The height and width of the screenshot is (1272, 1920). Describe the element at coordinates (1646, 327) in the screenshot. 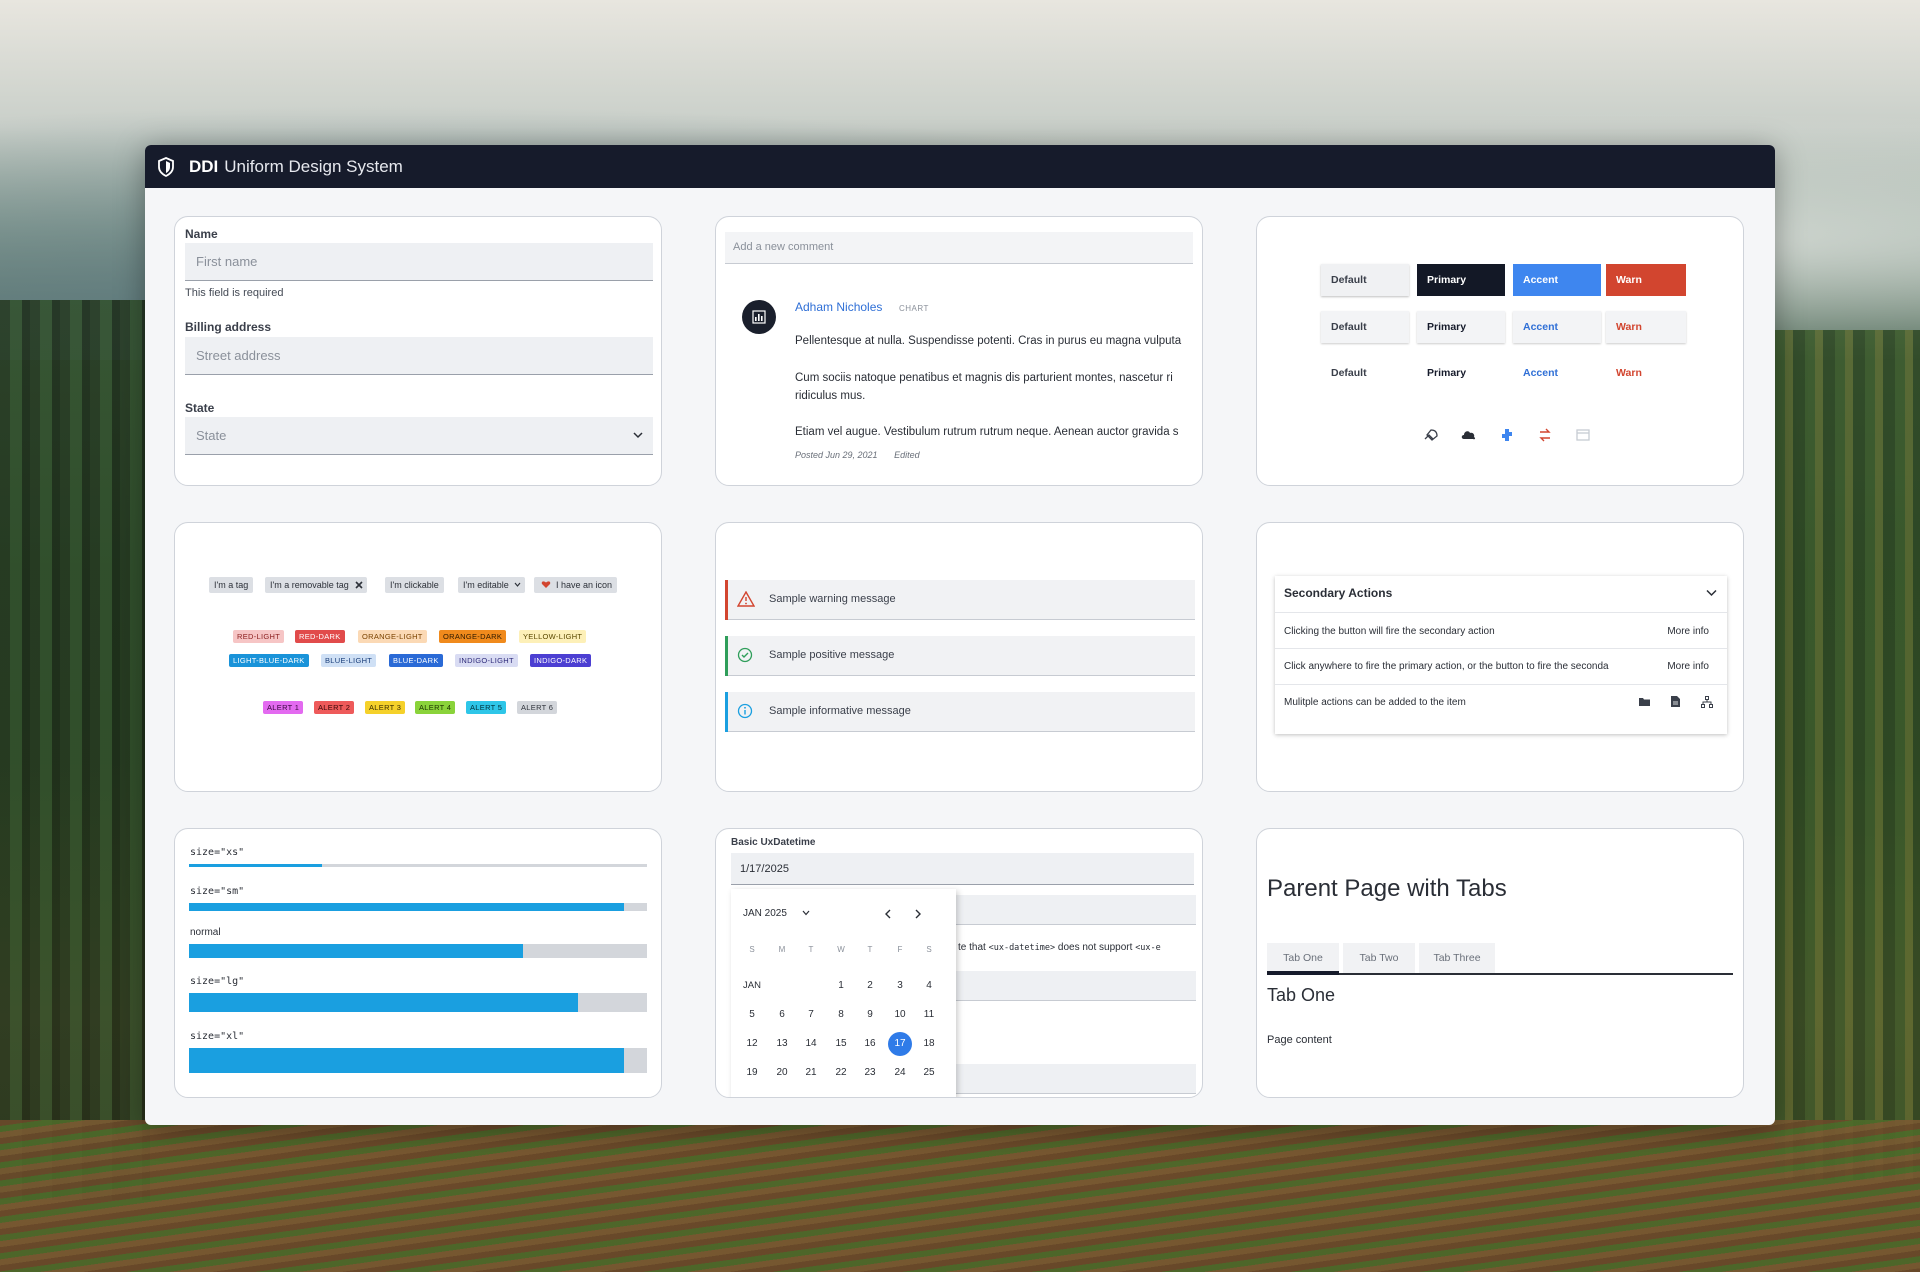

I see `warn-secondary-button: Warn` at that location.